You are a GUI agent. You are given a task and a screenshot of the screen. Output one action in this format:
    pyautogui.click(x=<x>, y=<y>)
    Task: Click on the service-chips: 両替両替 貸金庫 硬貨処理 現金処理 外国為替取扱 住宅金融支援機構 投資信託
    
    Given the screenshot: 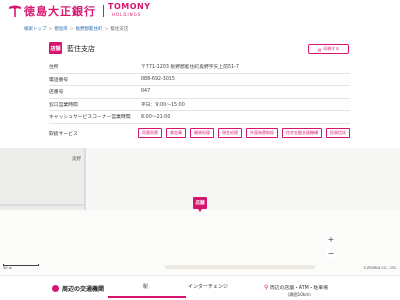 What is the action you would take?
    pyautogui.click(x=244, y=133)
    